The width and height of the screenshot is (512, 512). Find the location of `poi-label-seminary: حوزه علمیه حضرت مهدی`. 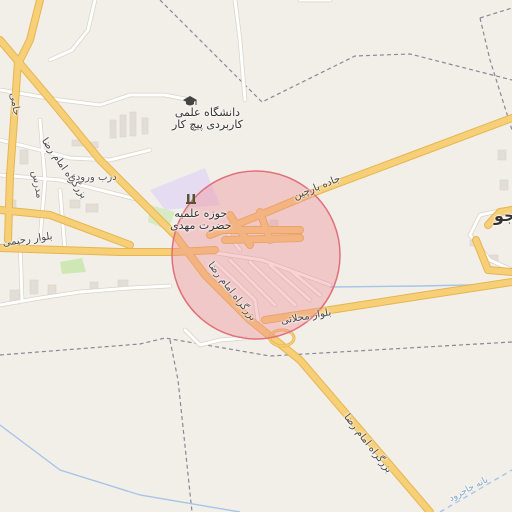

poi-label-seminary: حوزه علمیه حضرت مهدی is located at coordinates (201, 219).